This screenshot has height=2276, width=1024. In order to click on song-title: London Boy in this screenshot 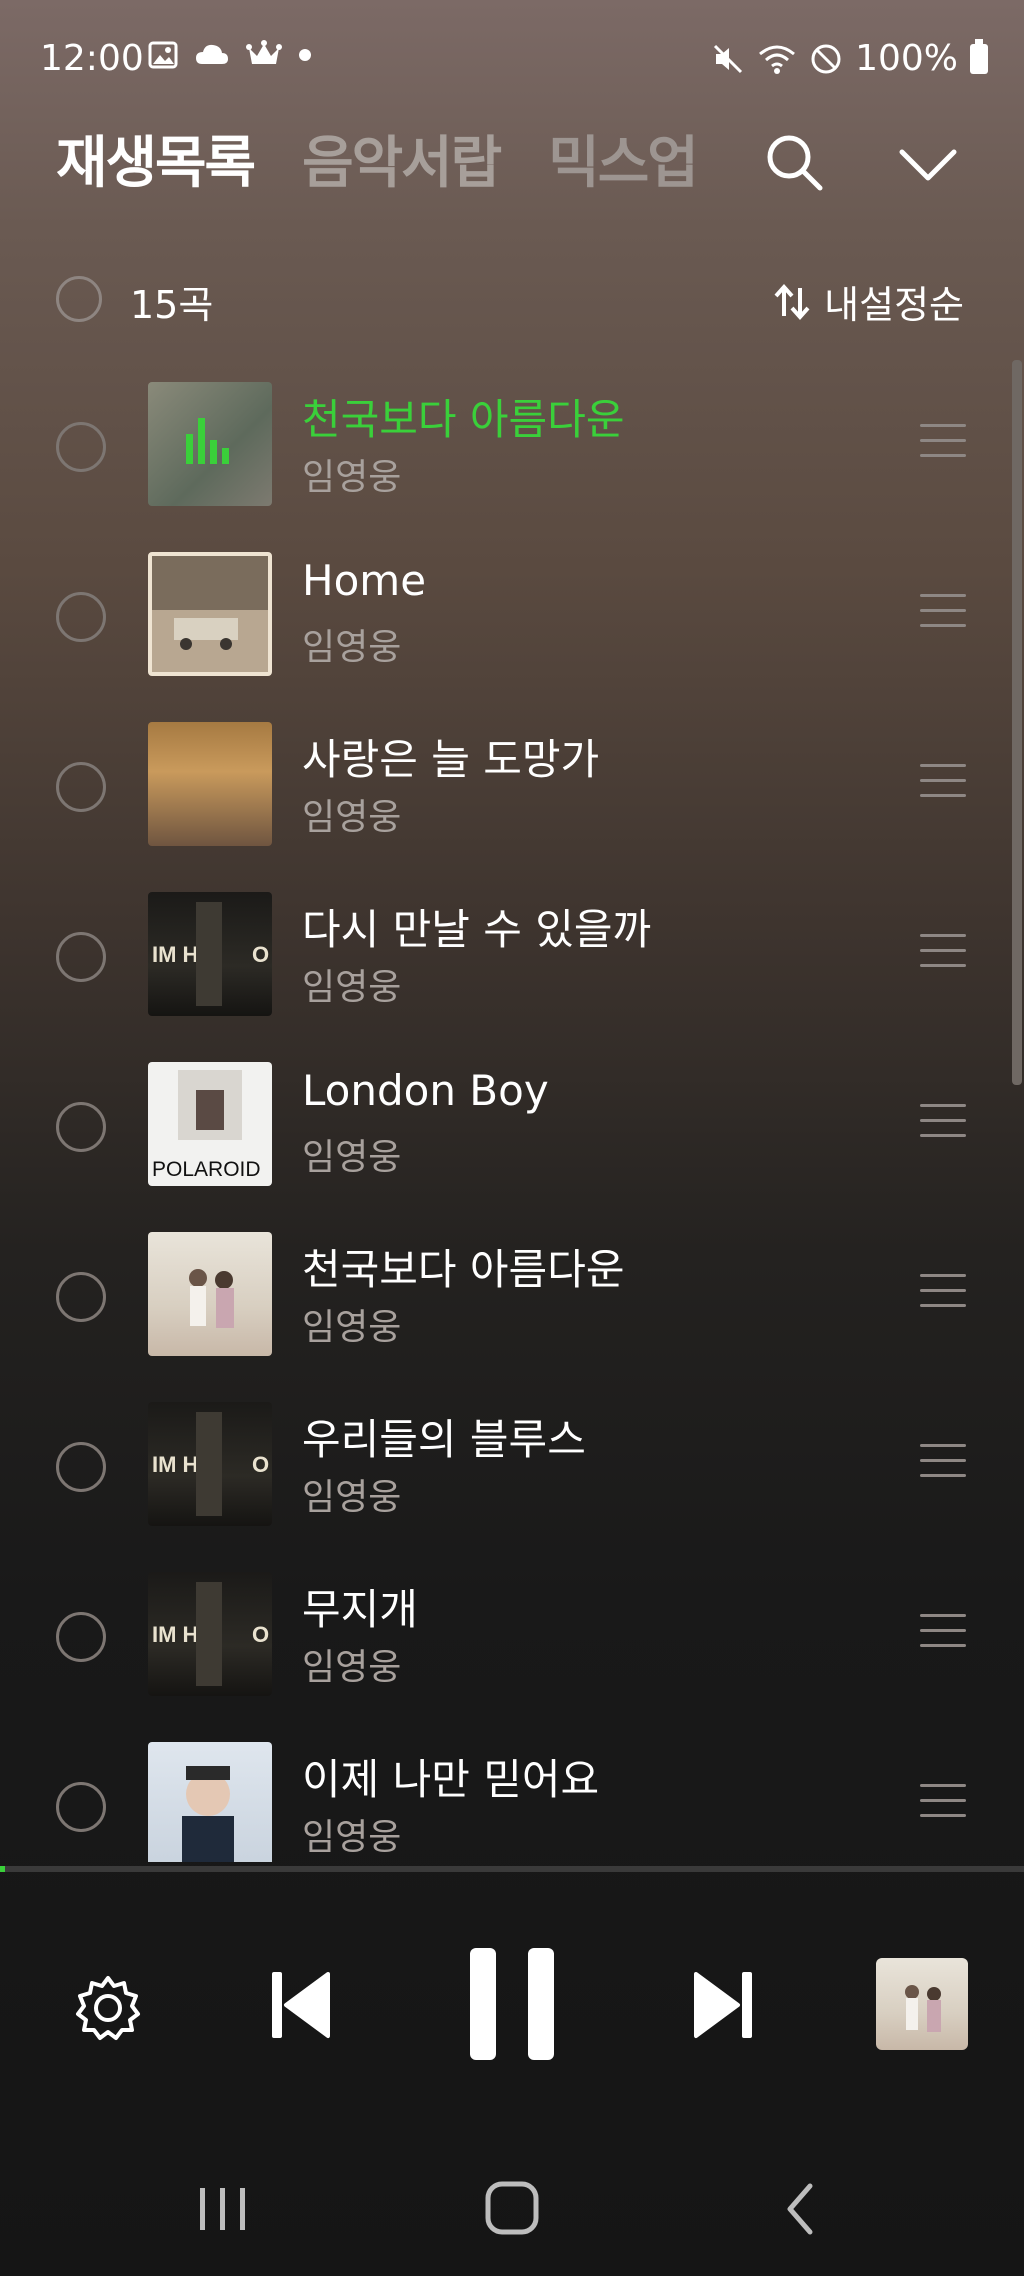, I will do `click(425, 1090)`.